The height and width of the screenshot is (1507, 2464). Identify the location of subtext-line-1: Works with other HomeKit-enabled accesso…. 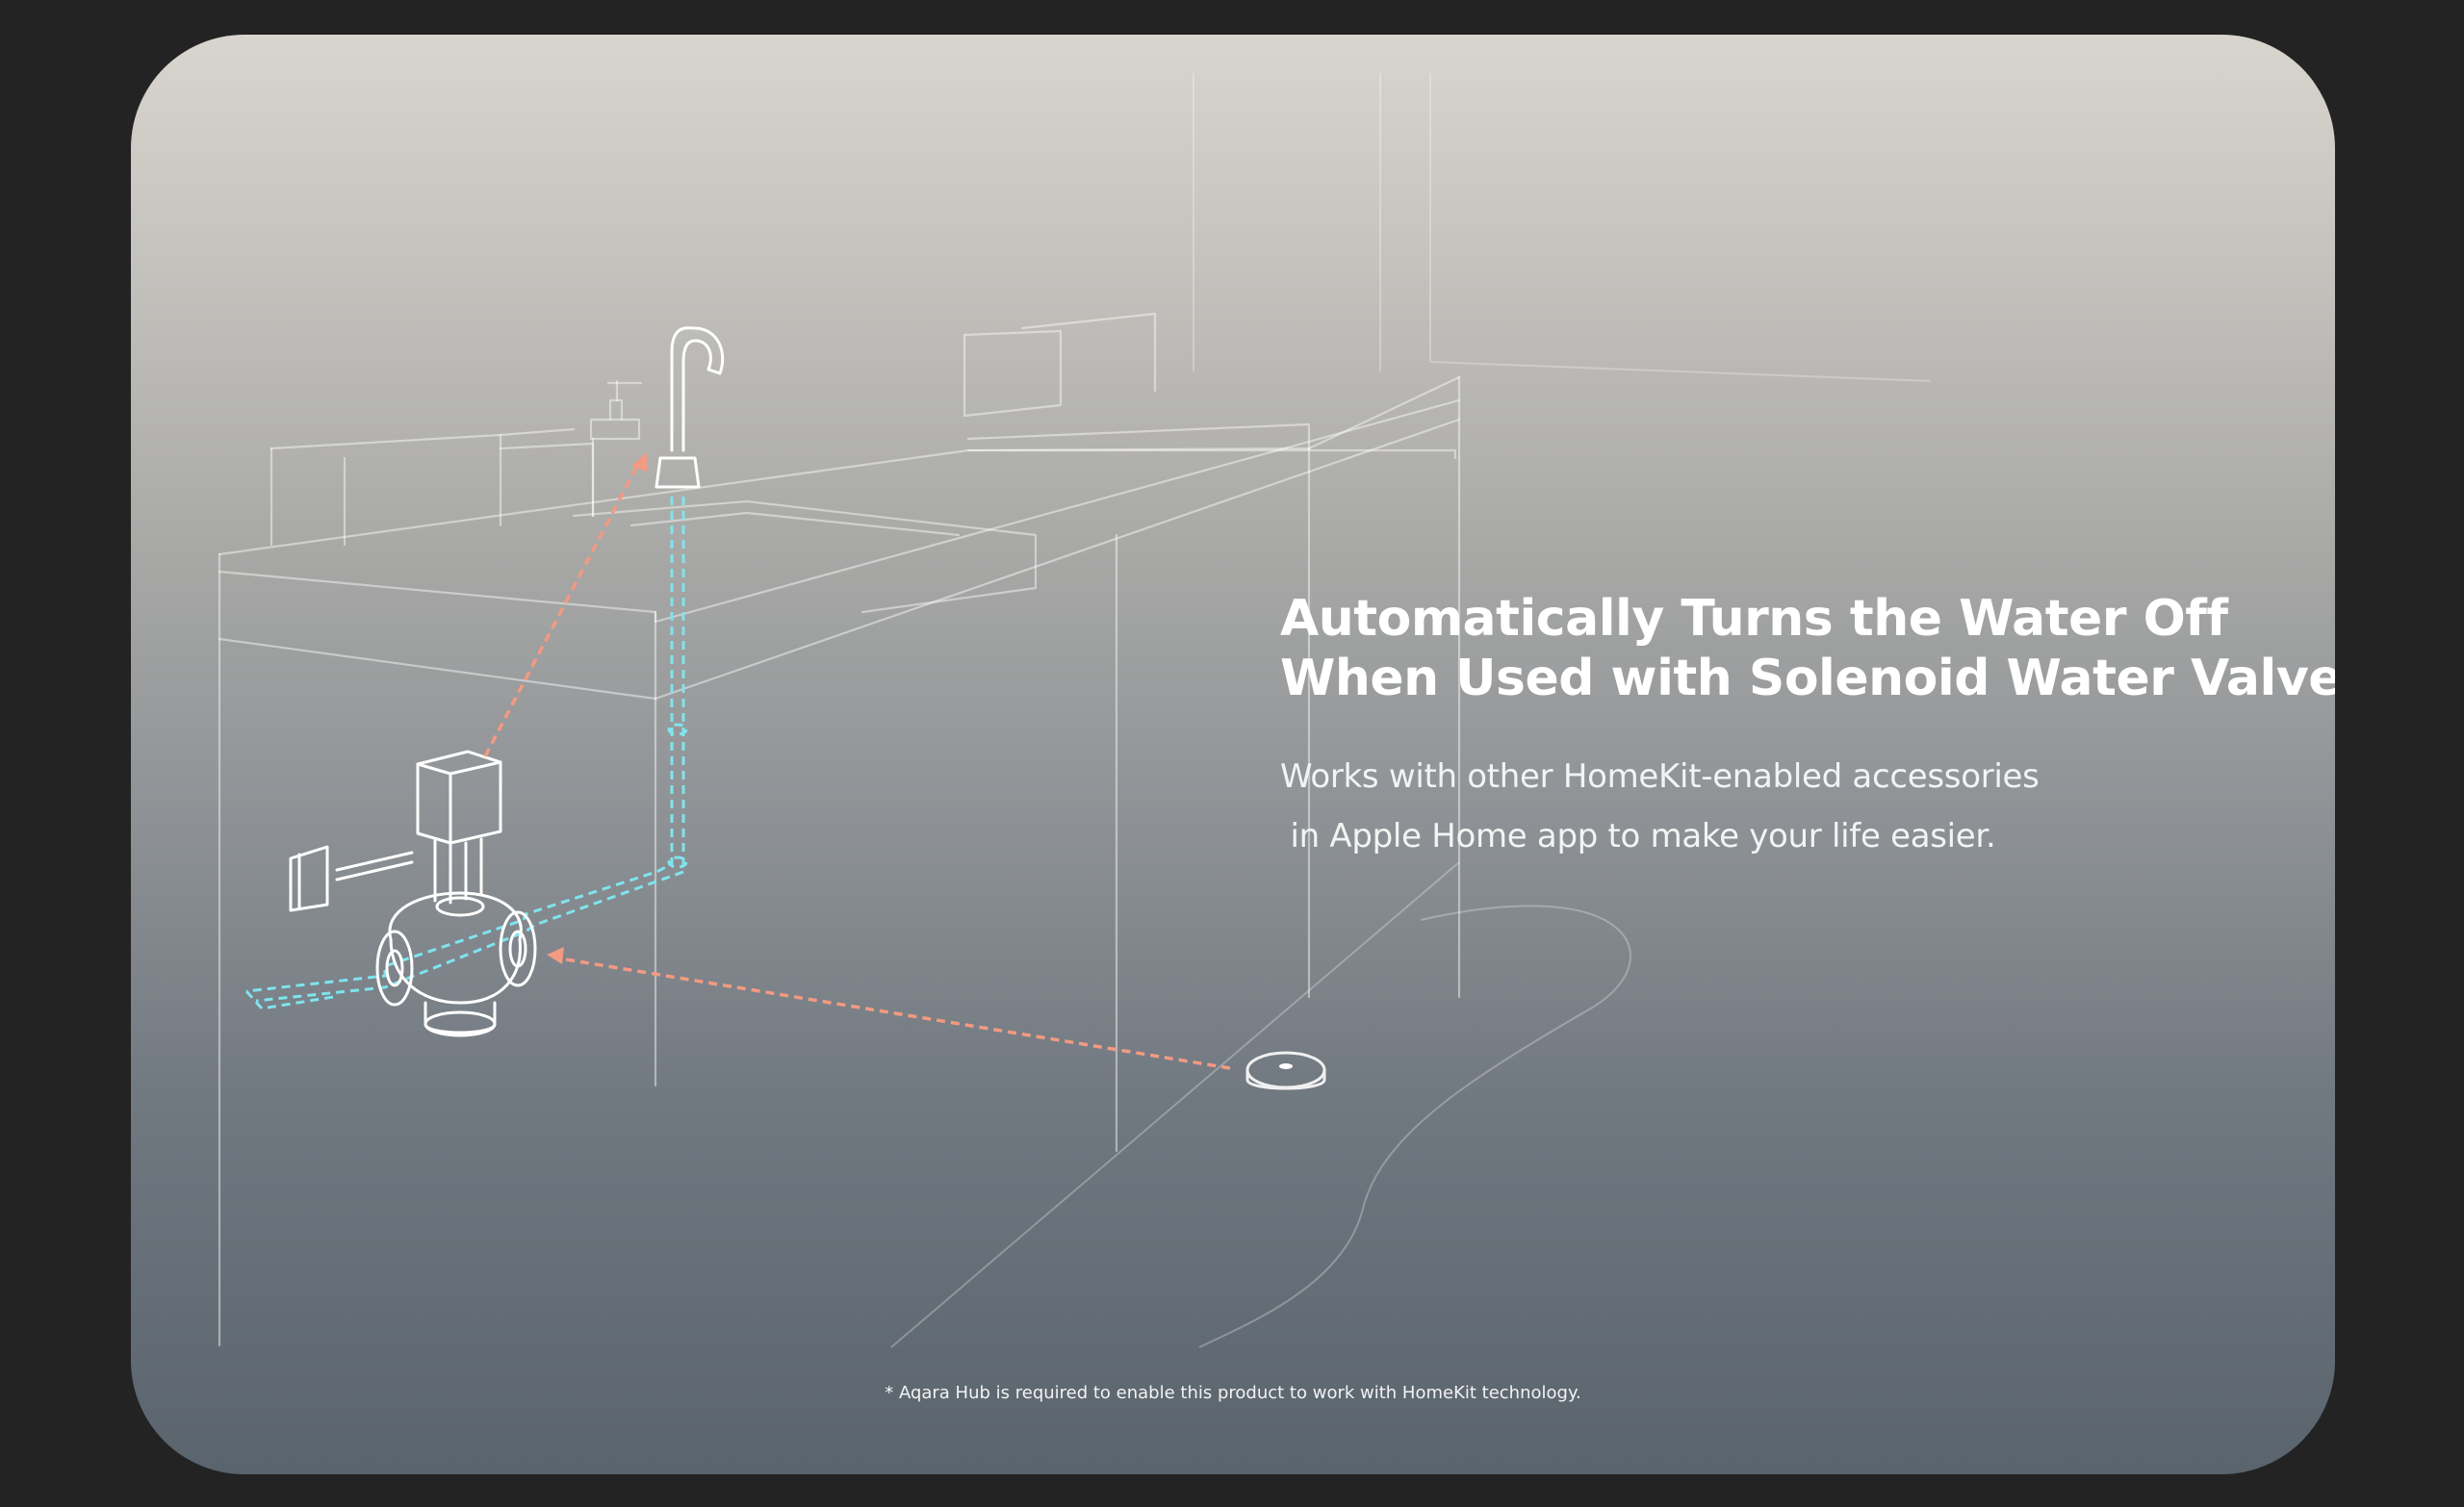
(1660, 776).